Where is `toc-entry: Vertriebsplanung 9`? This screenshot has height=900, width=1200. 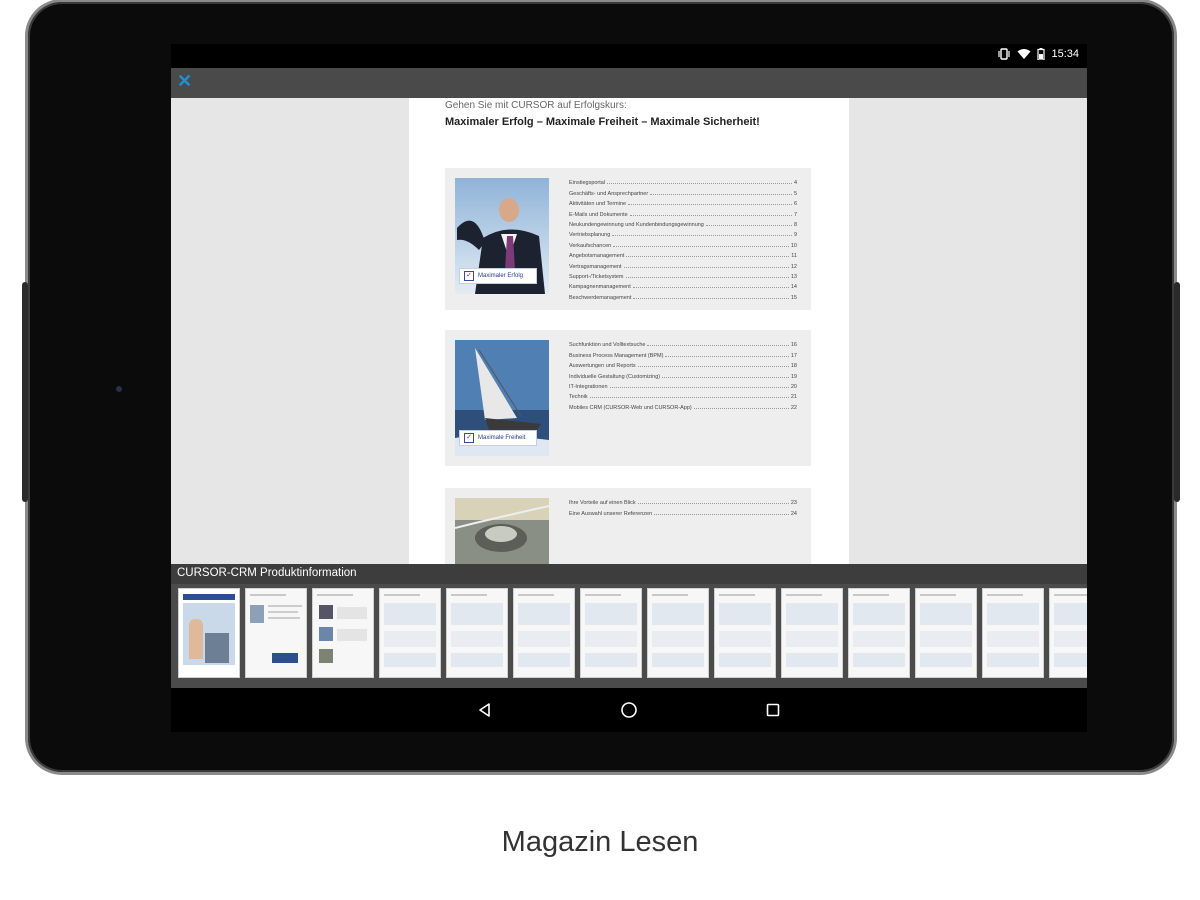 toc-entry: Vertriebsplanung 9 is located at coordinates (683, 233).